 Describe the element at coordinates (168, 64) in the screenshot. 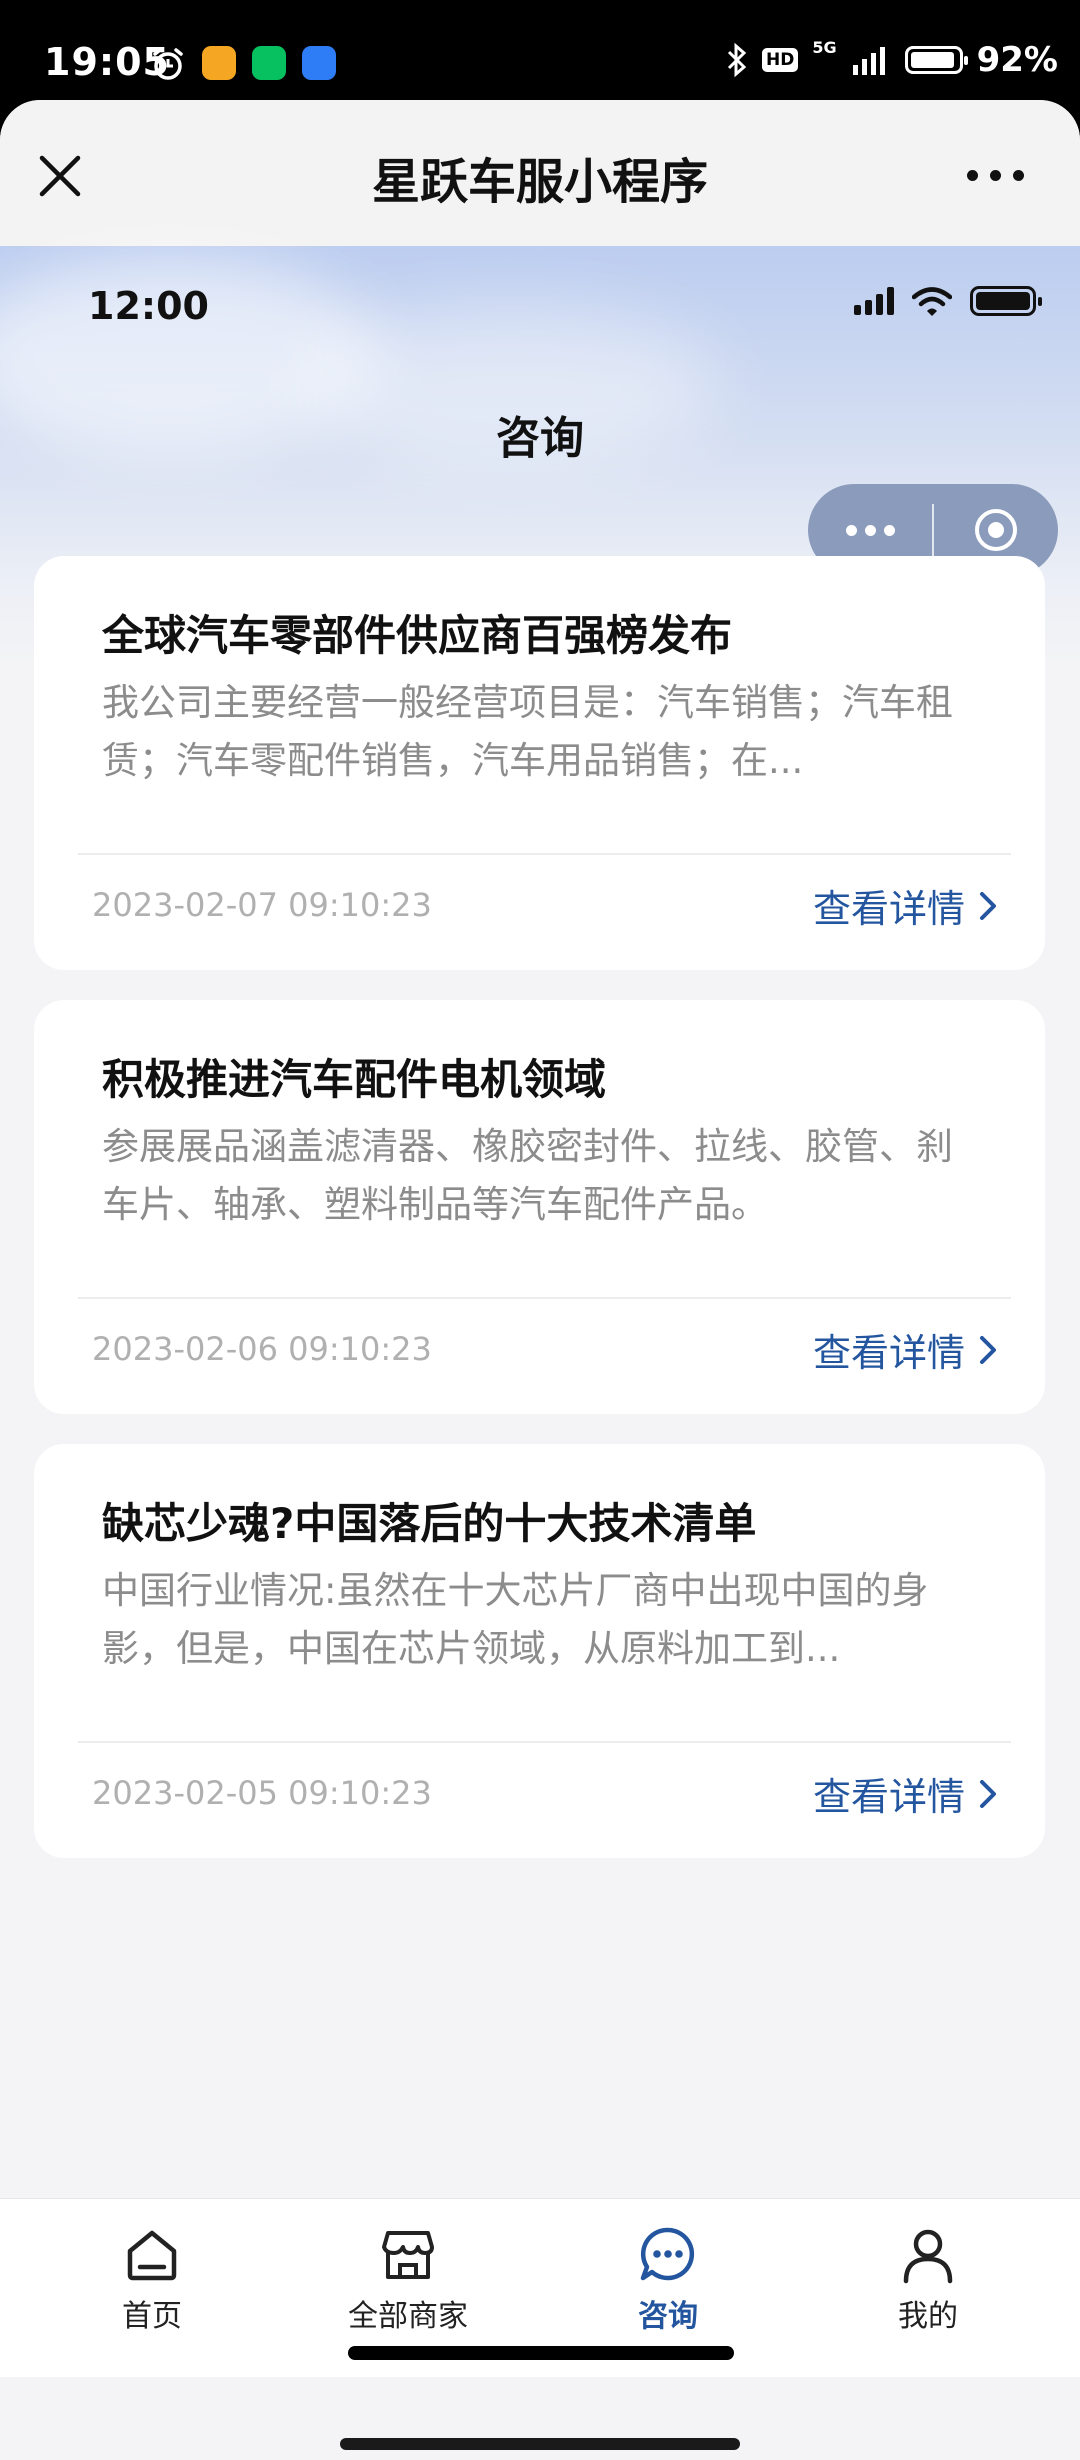

I see `alarm-icon` at that location.